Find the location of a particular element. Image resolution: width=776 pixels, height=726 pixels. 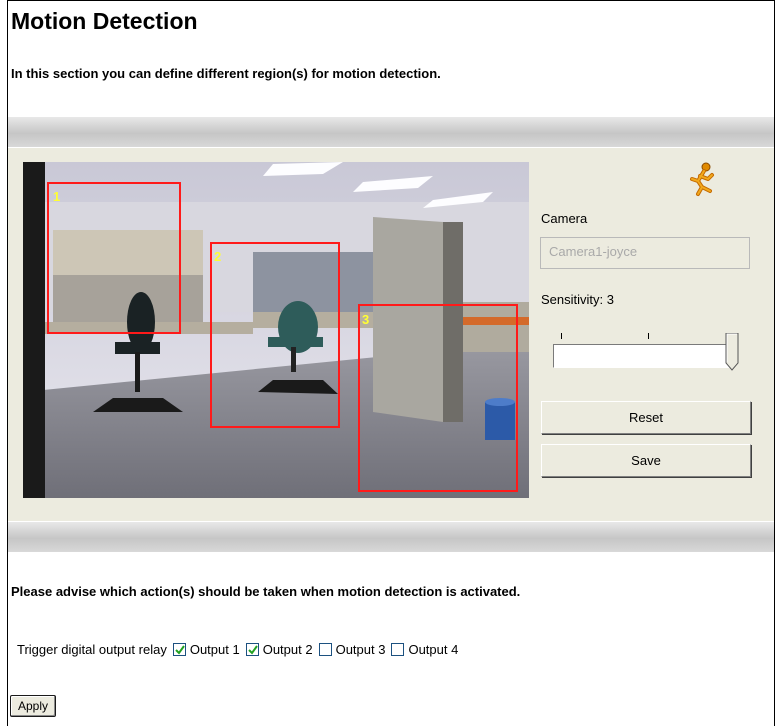

output-2-checkbox is located at coordinates (252, 649).